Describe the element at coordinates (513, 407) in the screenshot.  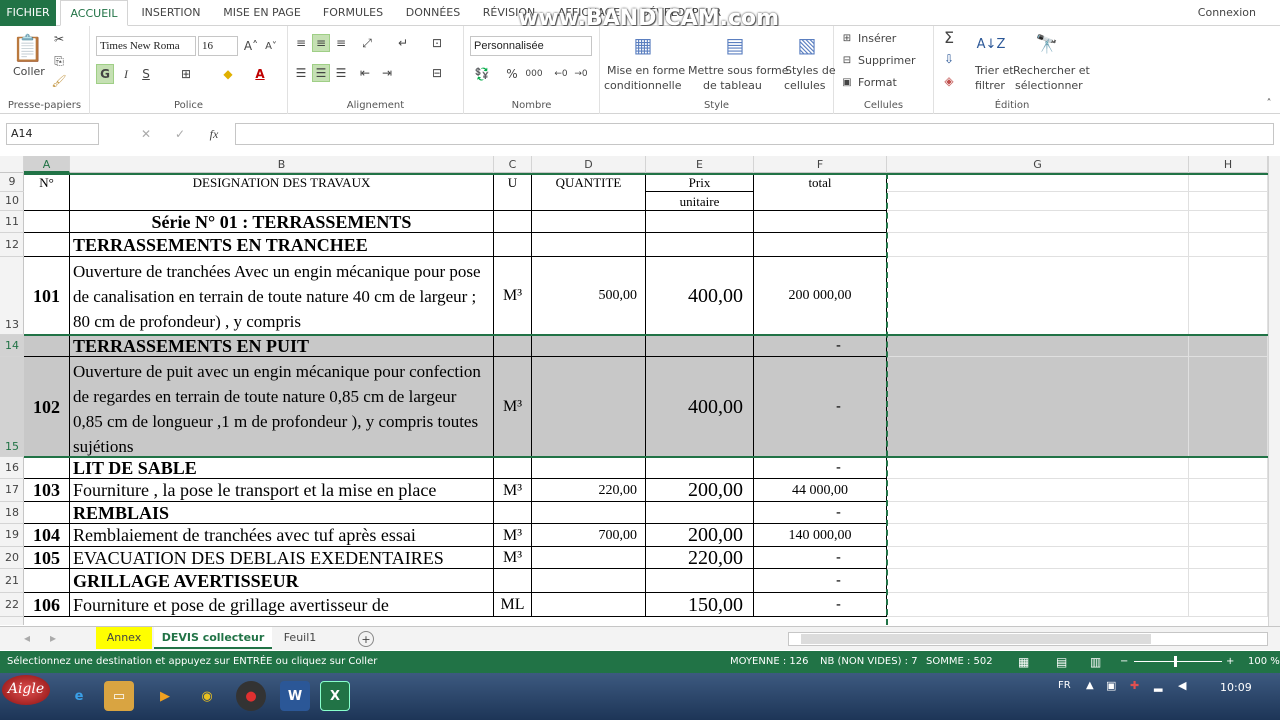
I see `cell-c-15: M³` at that location.